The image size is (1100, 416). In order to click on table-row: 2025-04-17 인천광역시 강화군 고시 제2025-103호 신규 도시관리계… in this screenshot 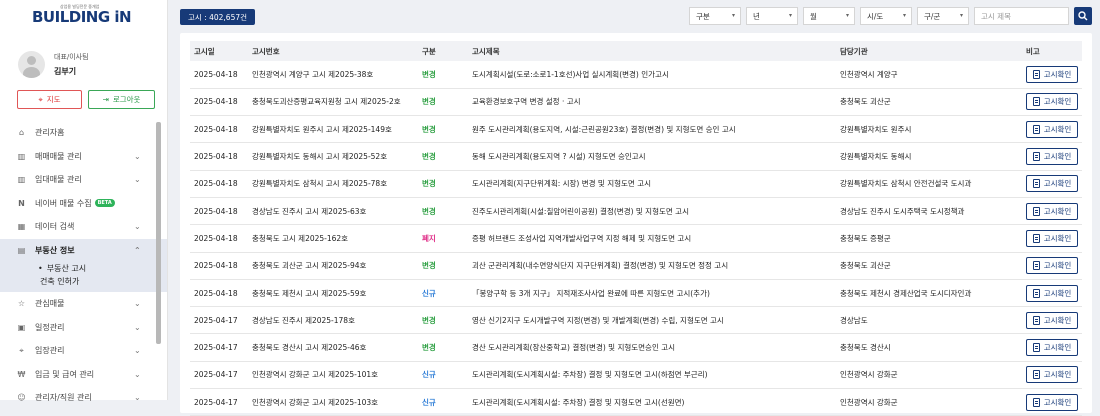, I will do `click(636, 402)`.